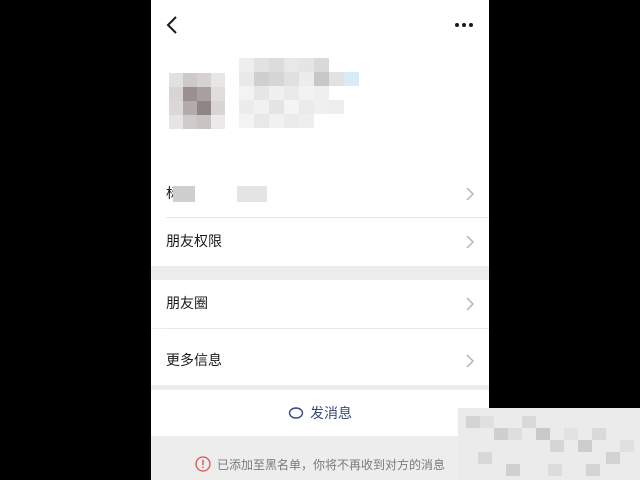 The image size is (640, 480). Describe the element at coordinates (330, 464) in the screenshot. I see `blacklist-notice-text: 已添加至黑名单，你将不再收到对方的消息` at that location.